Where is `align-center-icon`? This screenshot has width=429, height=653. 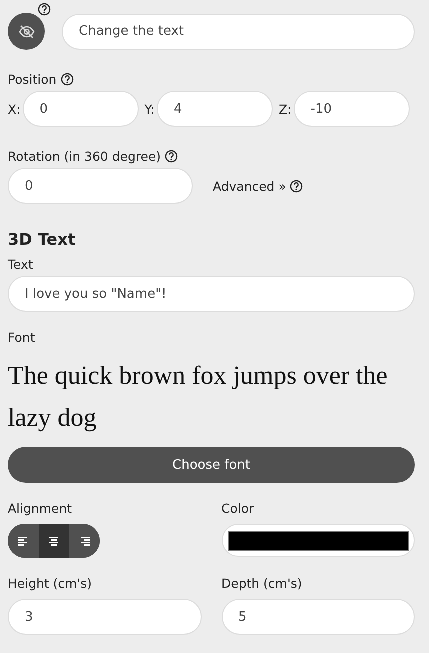 align-center-icon is located at coordinates (54, 541).